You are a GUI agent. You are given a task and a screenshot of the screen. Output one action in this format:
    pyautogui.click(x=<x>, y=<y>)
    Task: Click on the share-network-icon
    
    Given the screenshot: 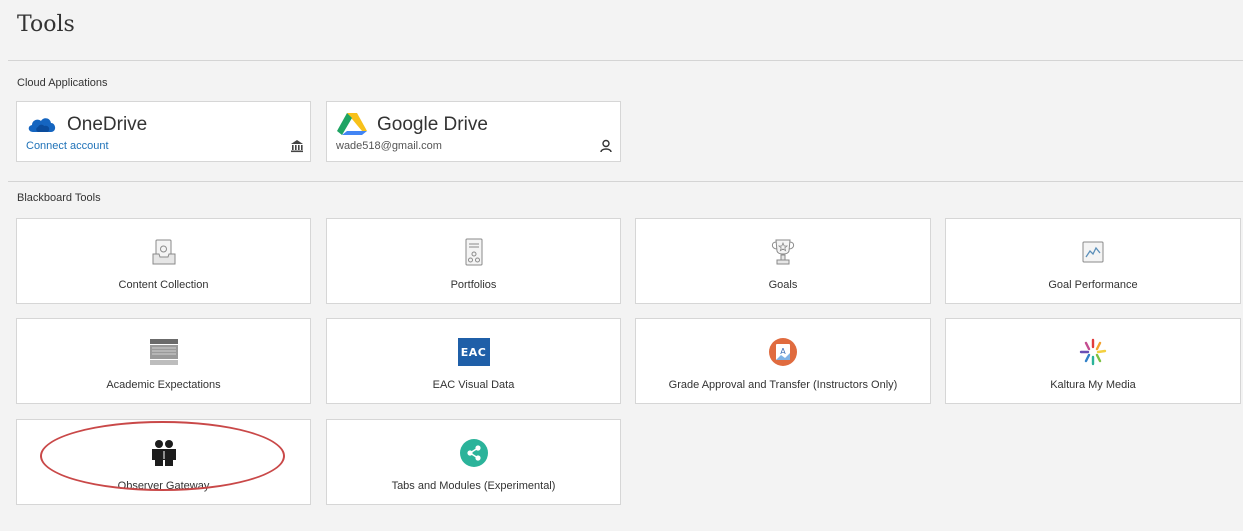 What is the action you would take?
    pyautogui.click(x=474, y=453)
    